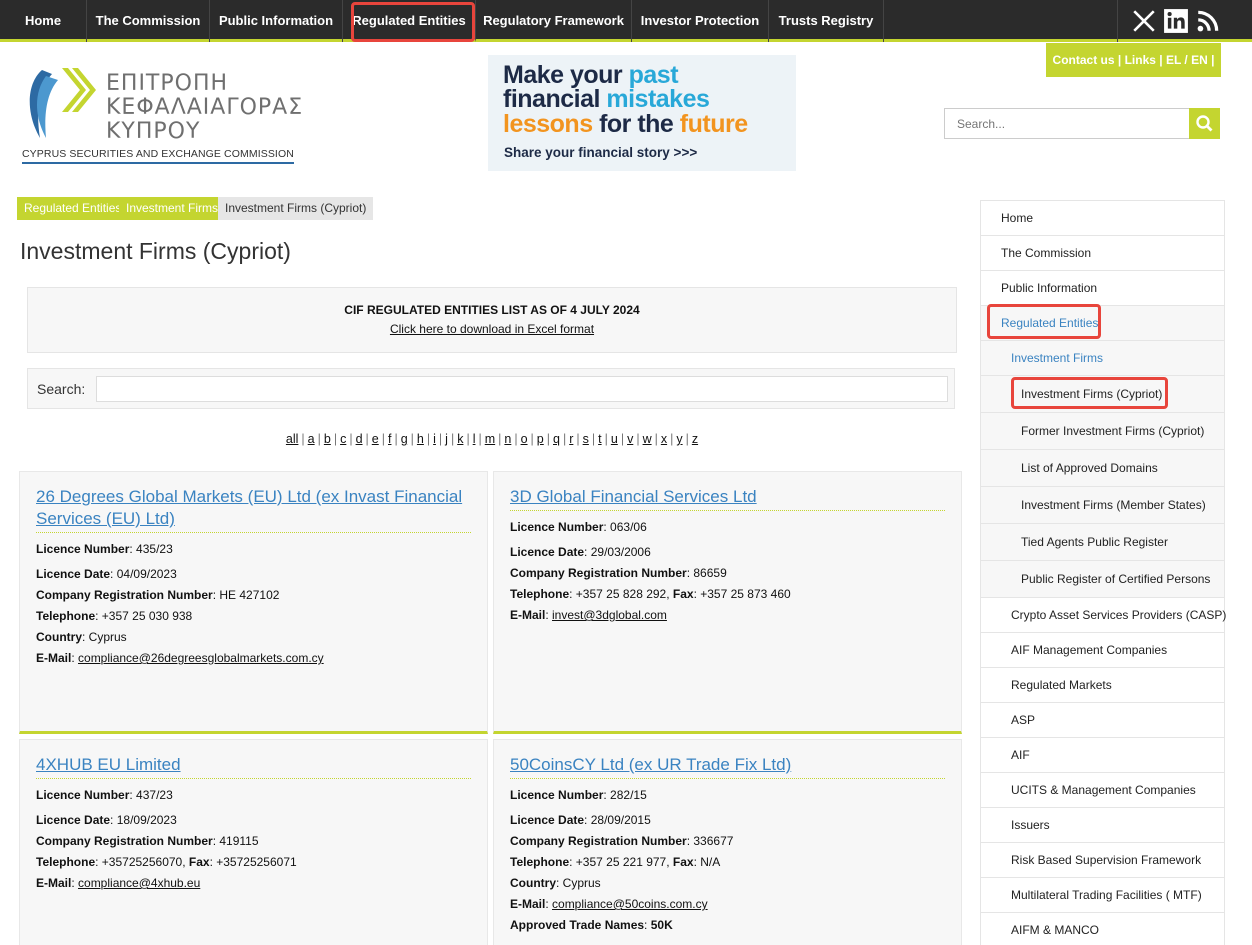 The width and height of the screenshot is (1252, 945). What do you see at coordinates (664, 439) in the screenshot?
I see `alphabet-link-x: x` at bounding box center [664, 439].